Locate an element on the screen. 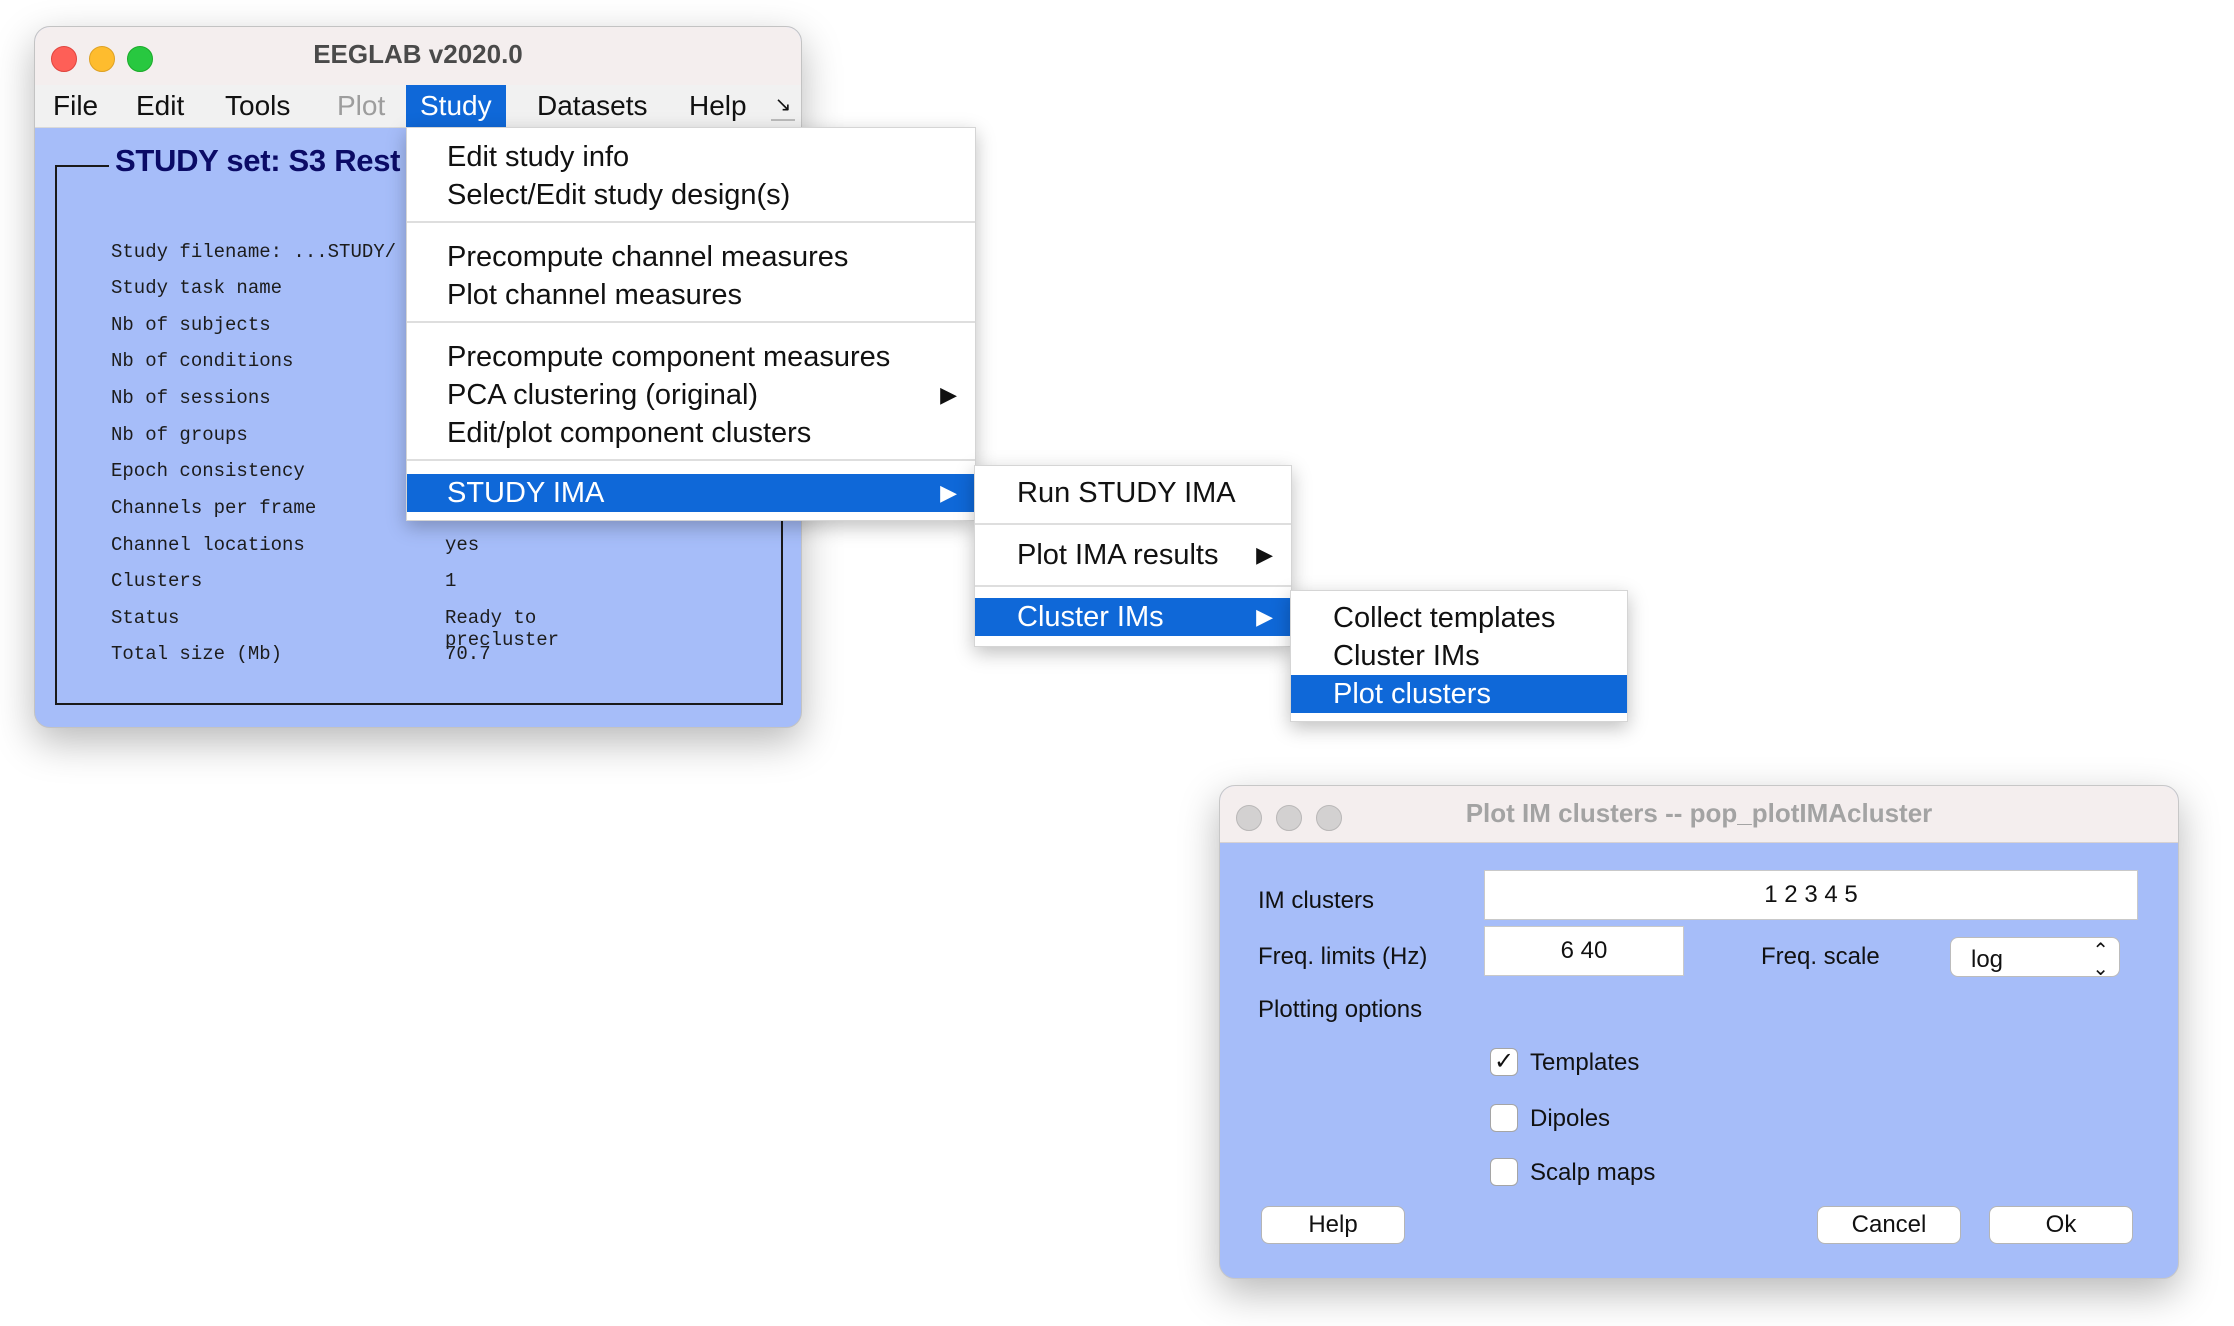 The height and width of the screenshot is (1326, 2234). info-row: Study task name is located at coordinates (196, 292).